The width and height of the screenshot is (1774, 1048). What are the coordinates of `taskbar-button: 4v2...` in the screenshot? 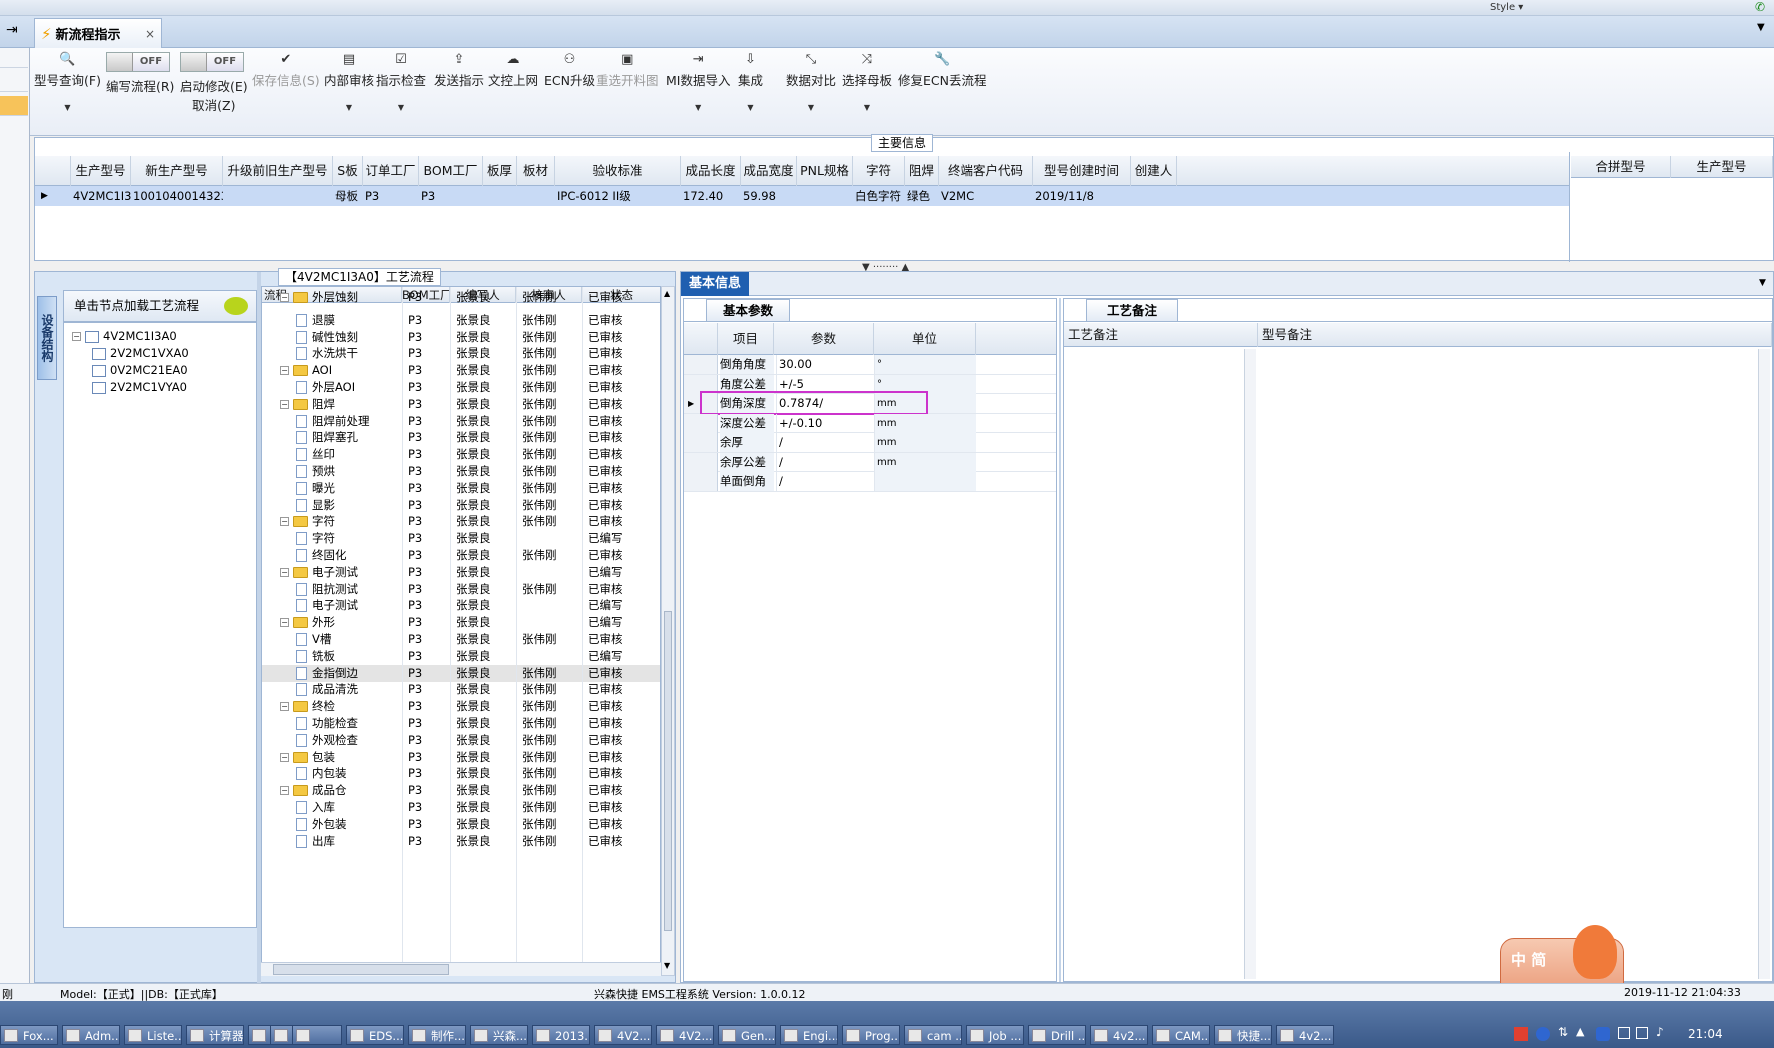 It's located at (1305, 1035).